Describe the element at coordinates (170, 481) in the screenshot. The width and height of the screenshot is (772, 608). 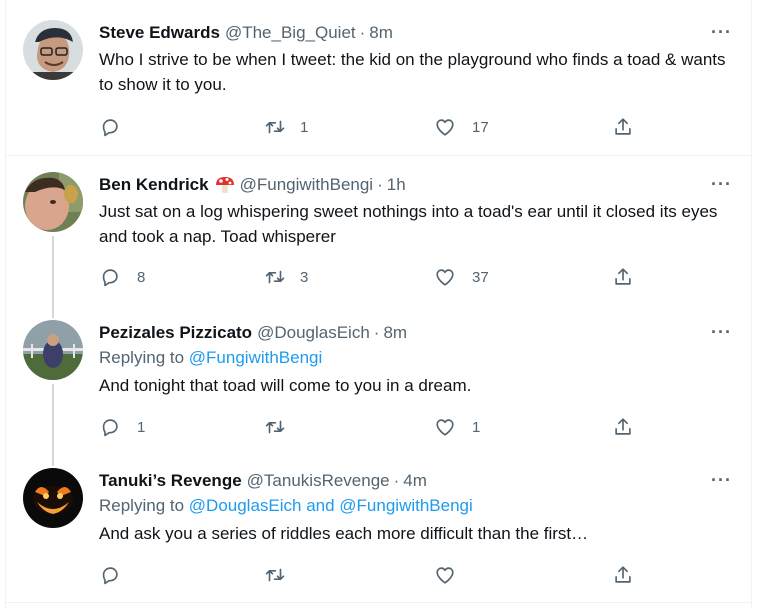
I see `display-name: Tanuki’s Revenge` at that location.